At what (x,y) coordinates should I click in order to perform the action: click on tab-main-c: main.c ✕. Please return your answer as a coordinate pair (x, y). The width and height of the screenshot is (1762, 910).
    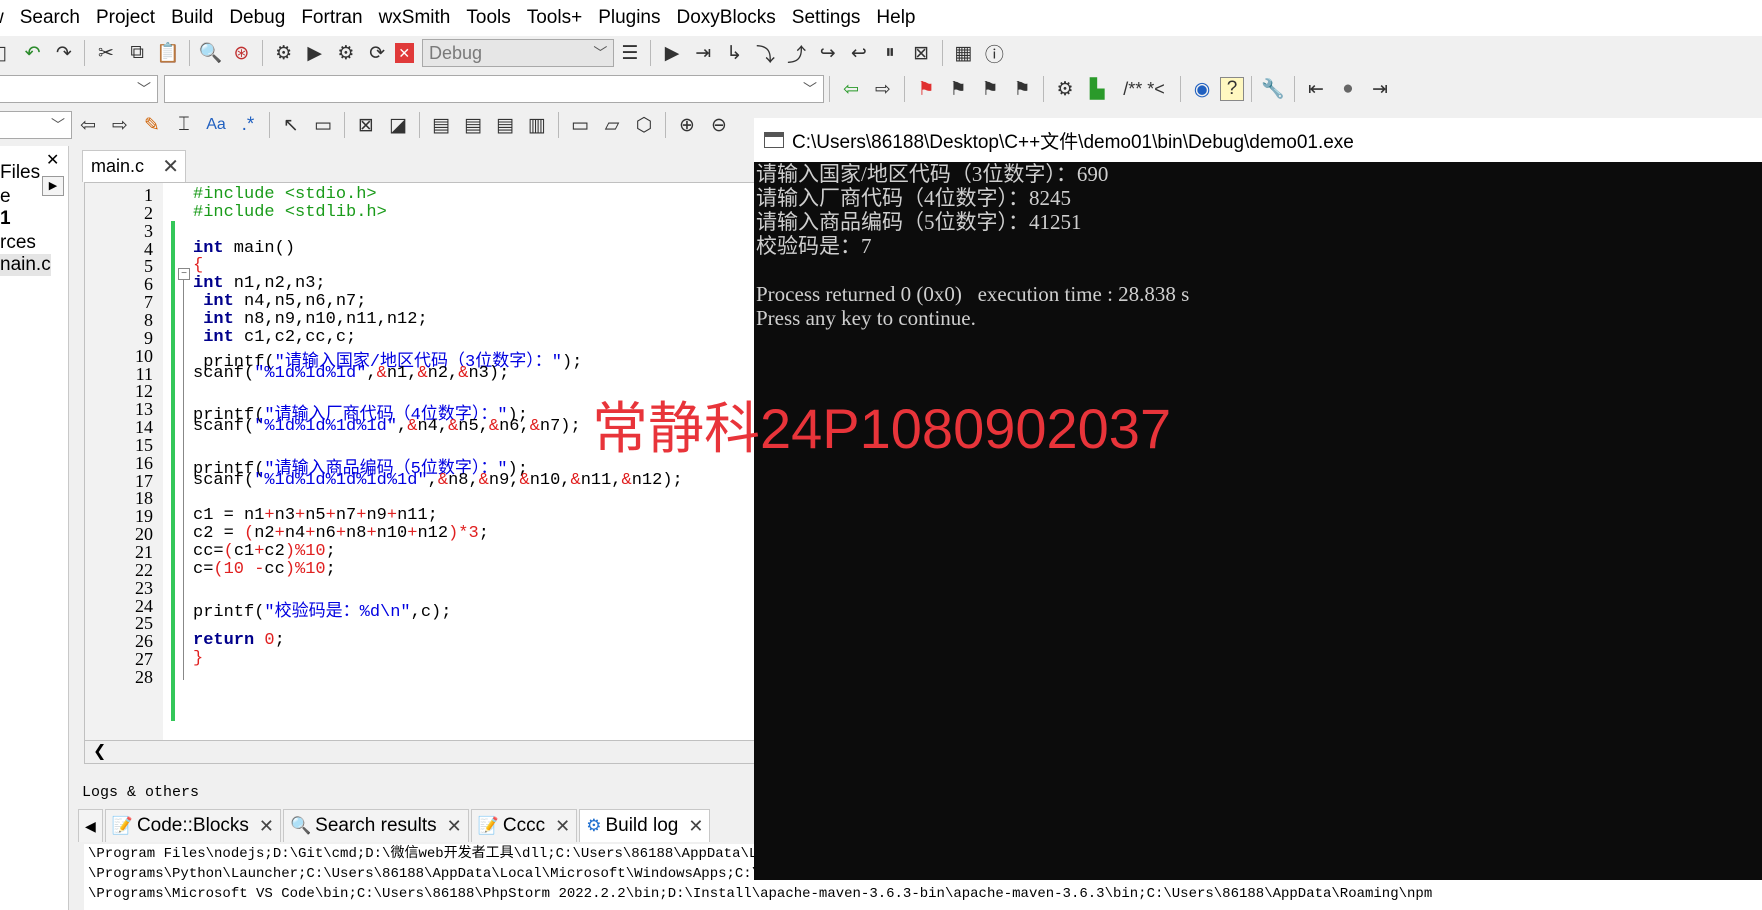
    Looking at the image, I should click on (134, 166).